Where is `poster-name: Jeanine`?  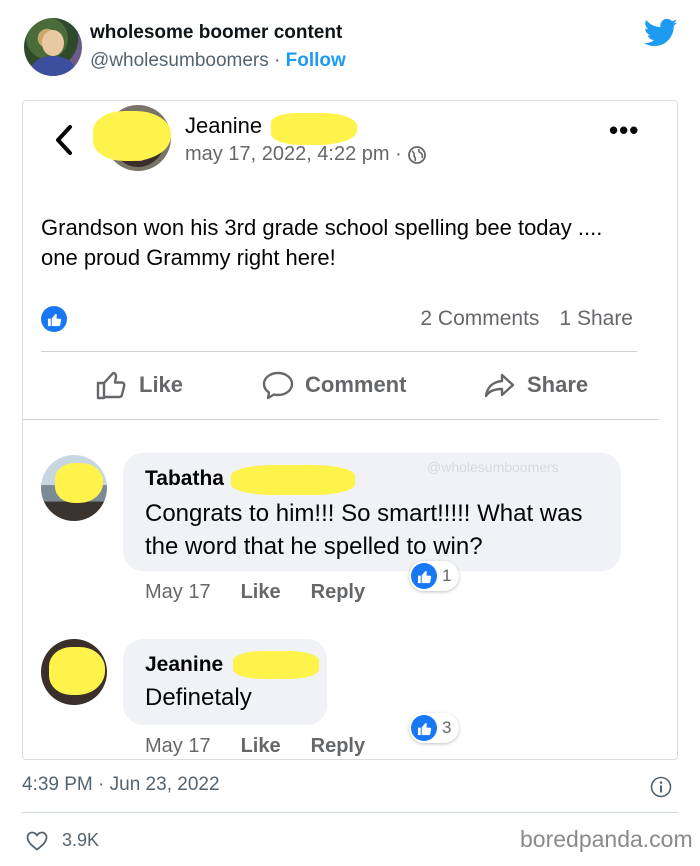 poster-name: Jeanine is located at coordinates (223, 126).